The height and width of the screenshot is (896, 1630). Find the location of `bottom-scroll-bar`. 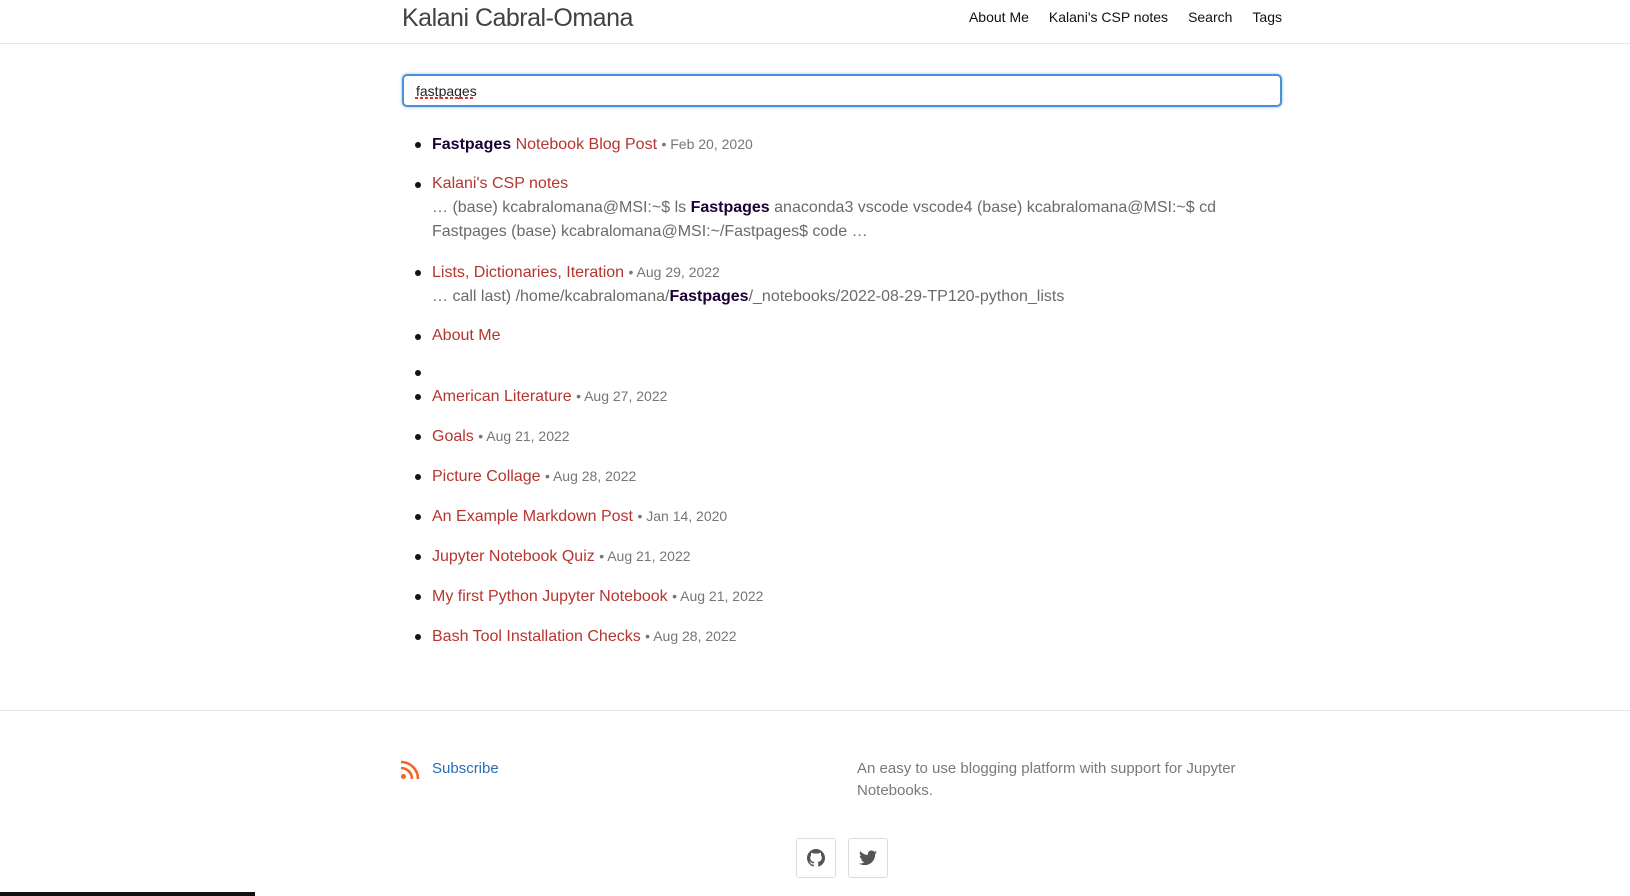

bottom-scroll-bar is located at coordinates (127, 894).